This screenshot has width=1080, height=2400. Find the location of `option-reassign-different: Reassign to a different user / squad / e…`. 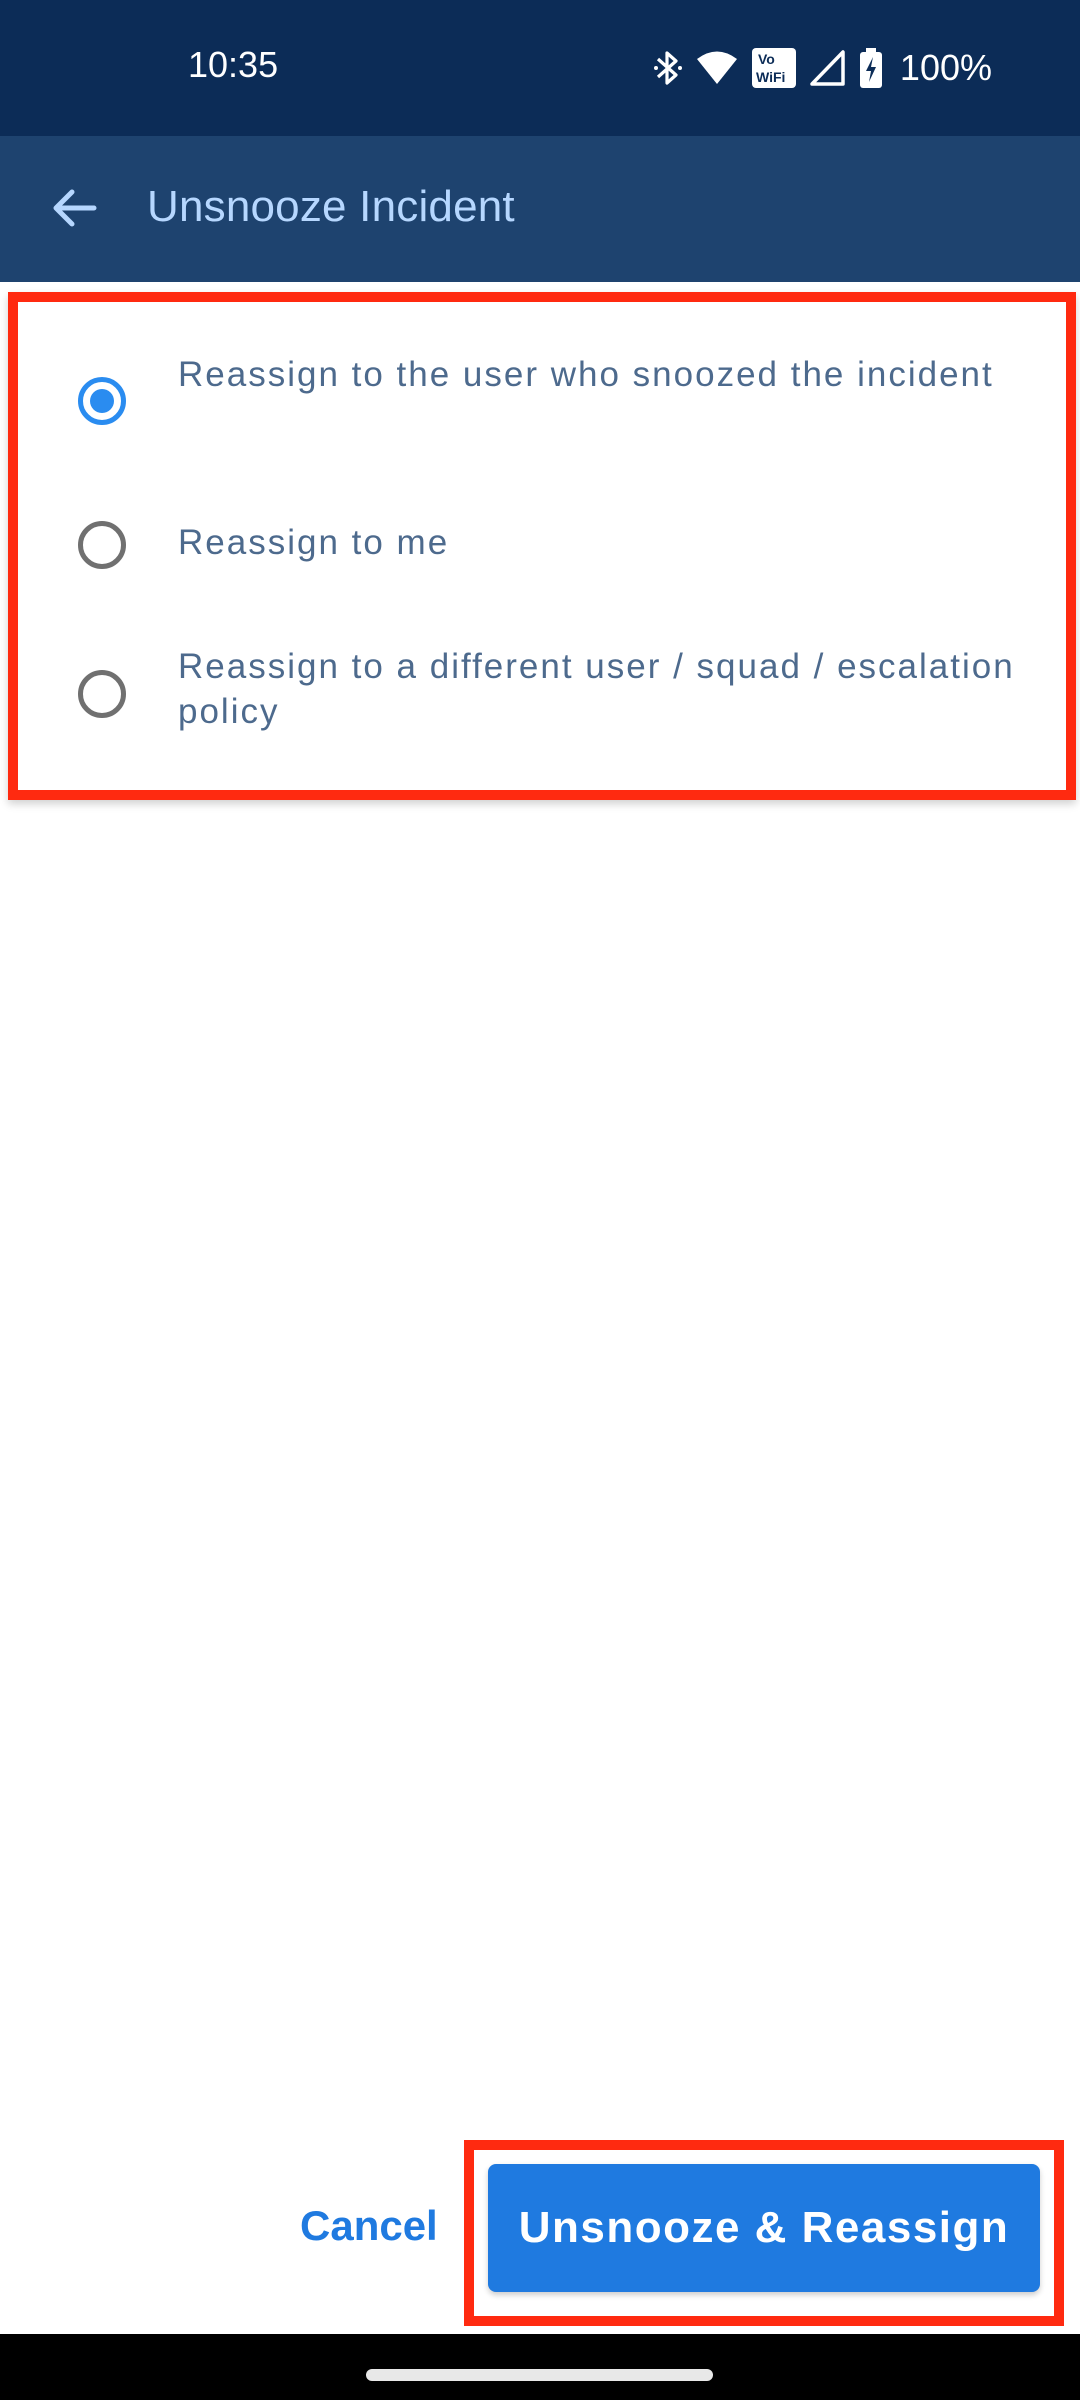

option-reassign-different: Reassign to a different user / squad / e… is located at coordinates (542, 689).